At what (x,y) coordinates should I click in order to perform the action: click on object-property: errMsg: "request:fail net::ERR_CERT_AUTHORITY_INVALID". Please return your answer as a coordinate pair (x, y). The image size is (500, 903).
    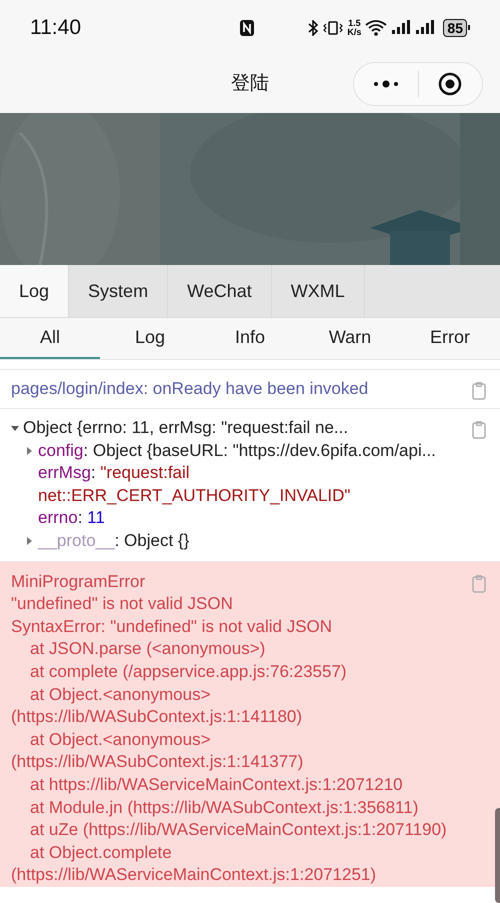
    Looking at the image, I should click on (195, 484).